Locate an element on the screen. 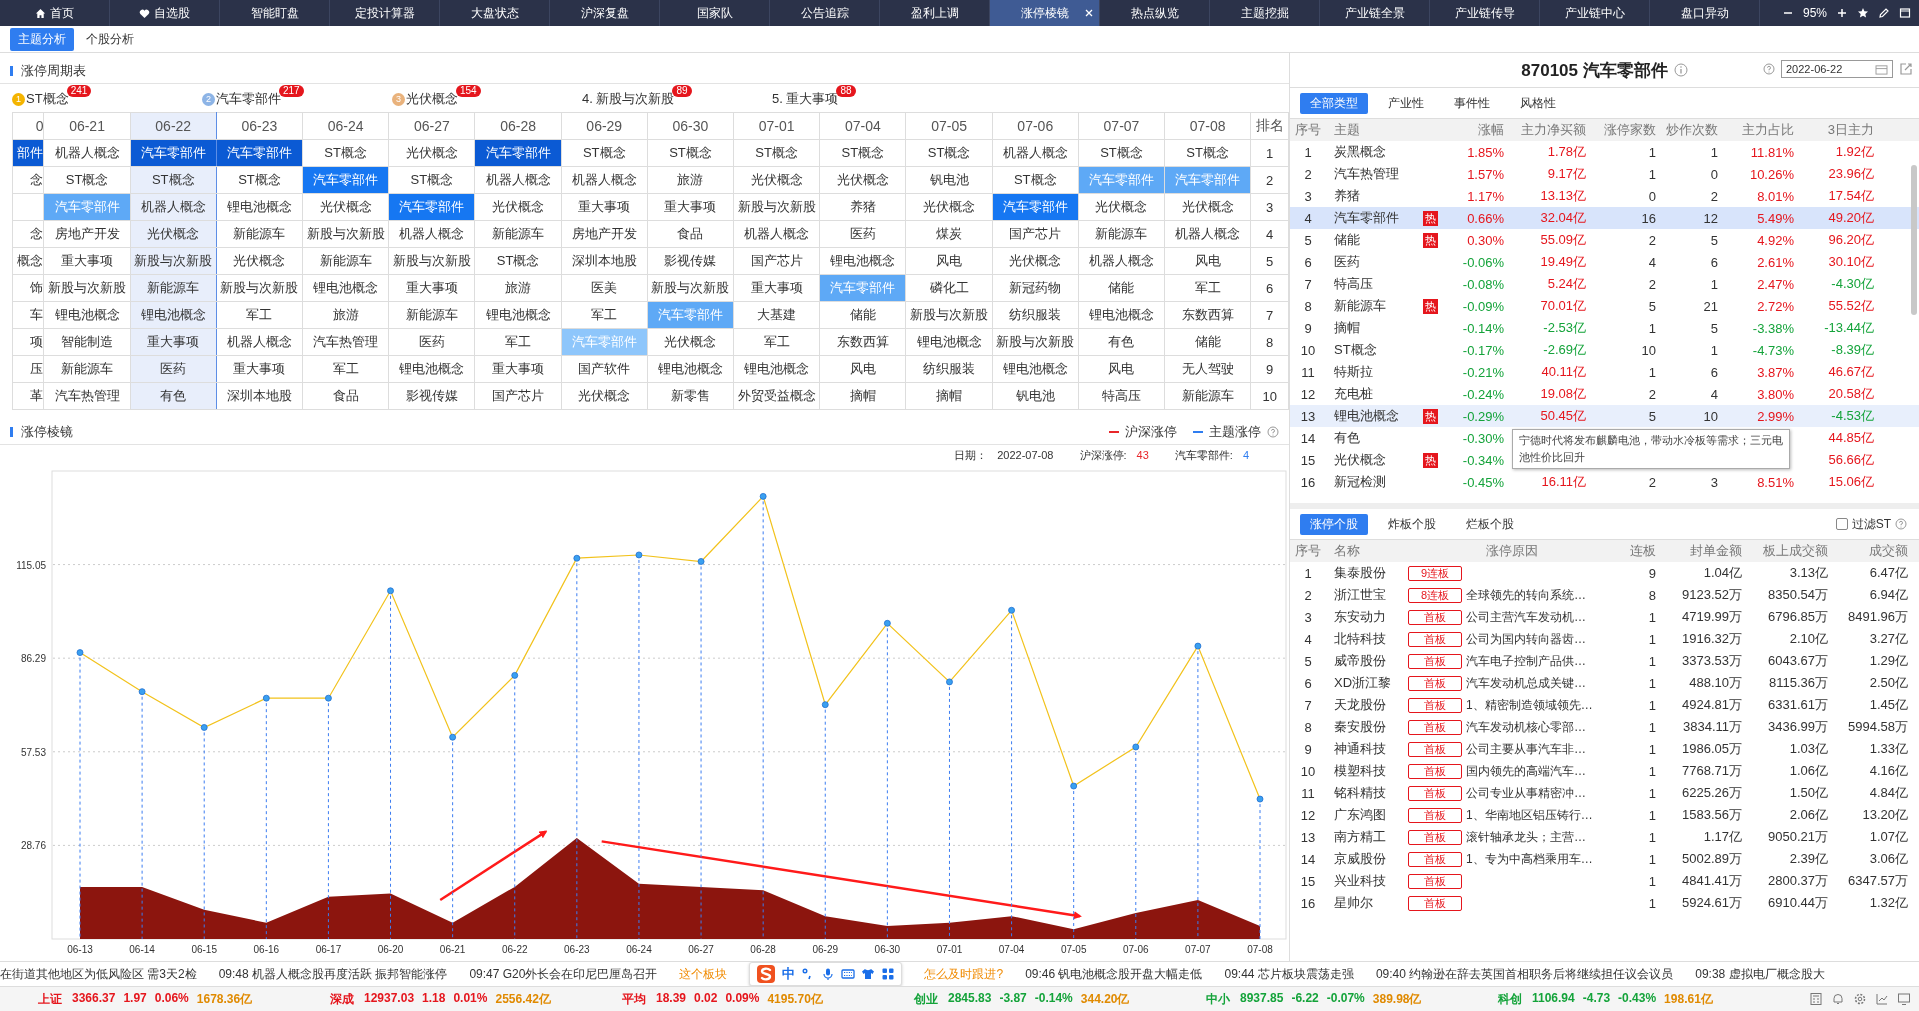  theme-cell: 革 is located at coordinates (28, 396).